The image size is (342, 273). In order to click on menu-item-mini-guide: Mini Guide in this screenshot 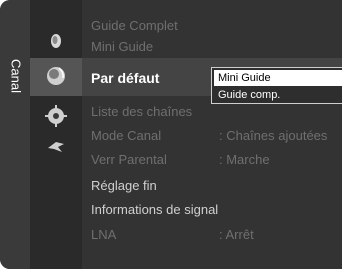, I will do `click(122, 46)`.